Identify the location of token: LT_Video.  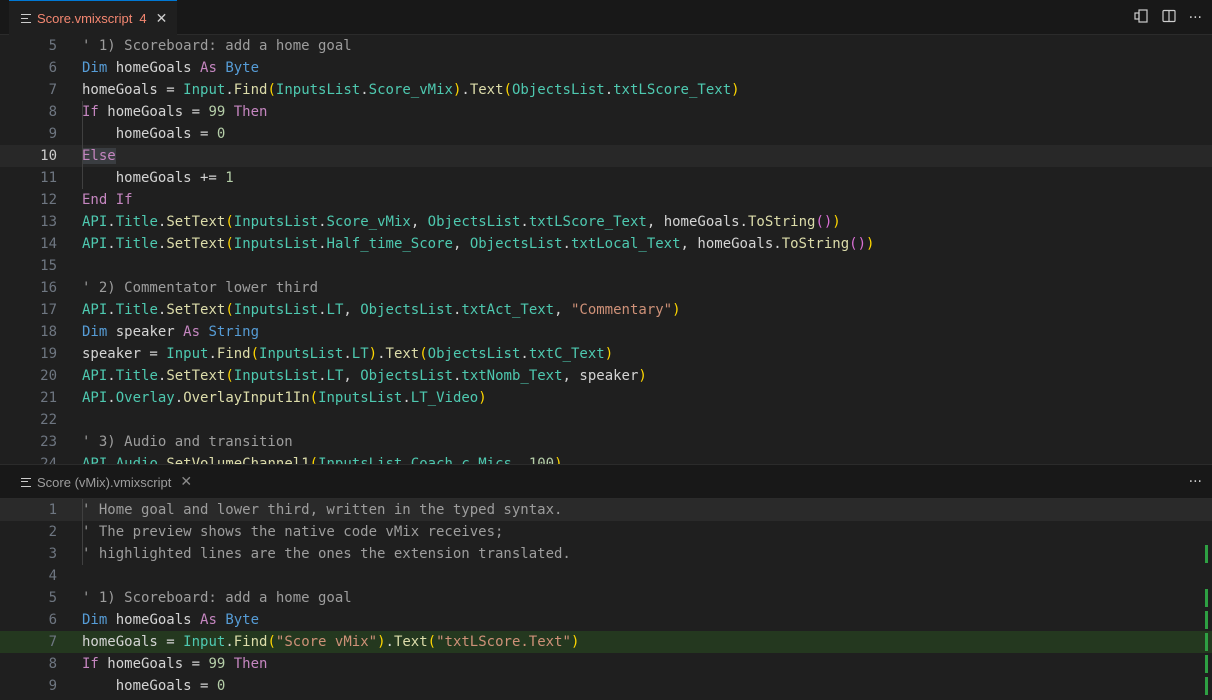
(444, 398).